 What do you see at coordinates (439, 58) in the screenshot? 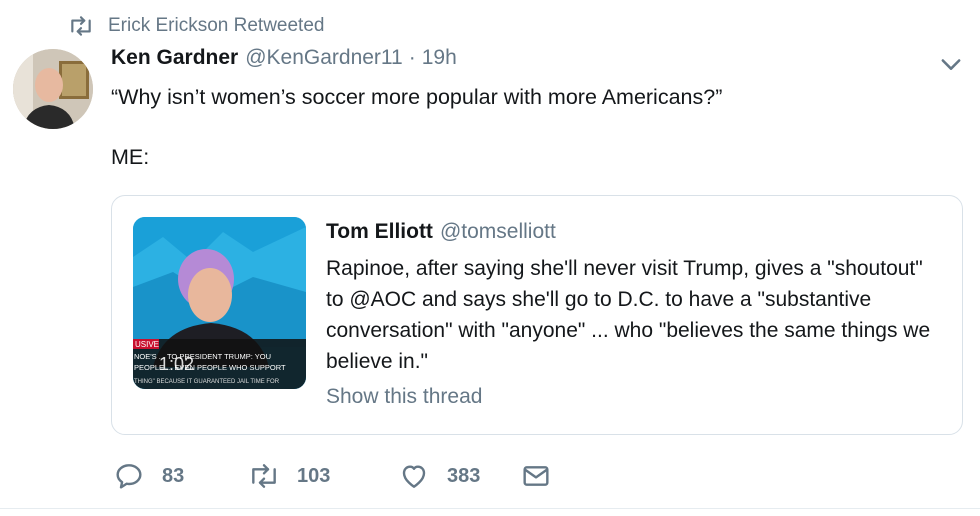
I see `tweet-timestamp: 19h` at bounding box center [439, 58].